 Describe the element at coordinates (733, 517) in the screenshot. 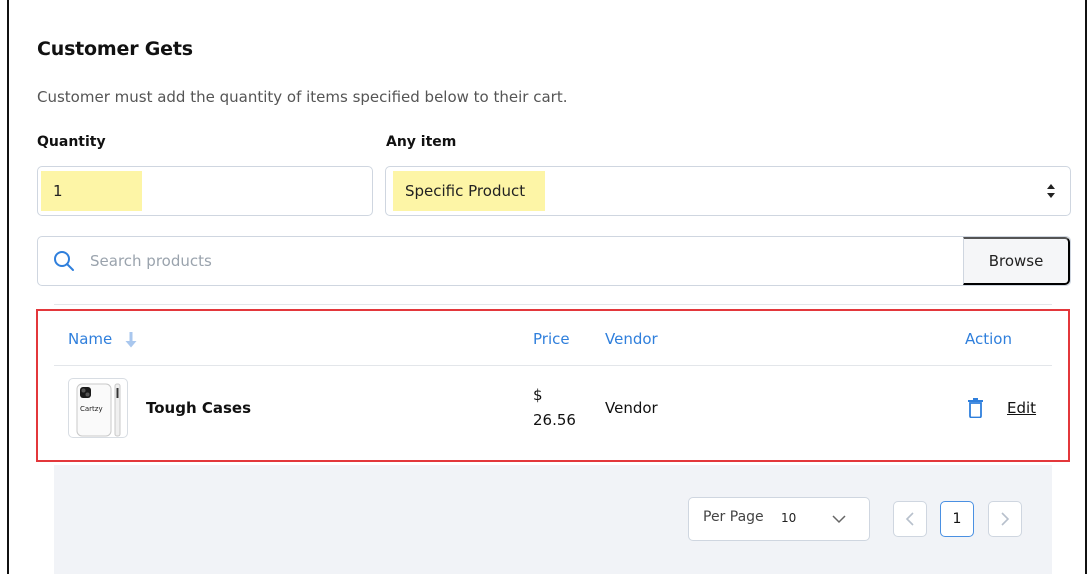

I see `per-page-label: Per Page` at that location.